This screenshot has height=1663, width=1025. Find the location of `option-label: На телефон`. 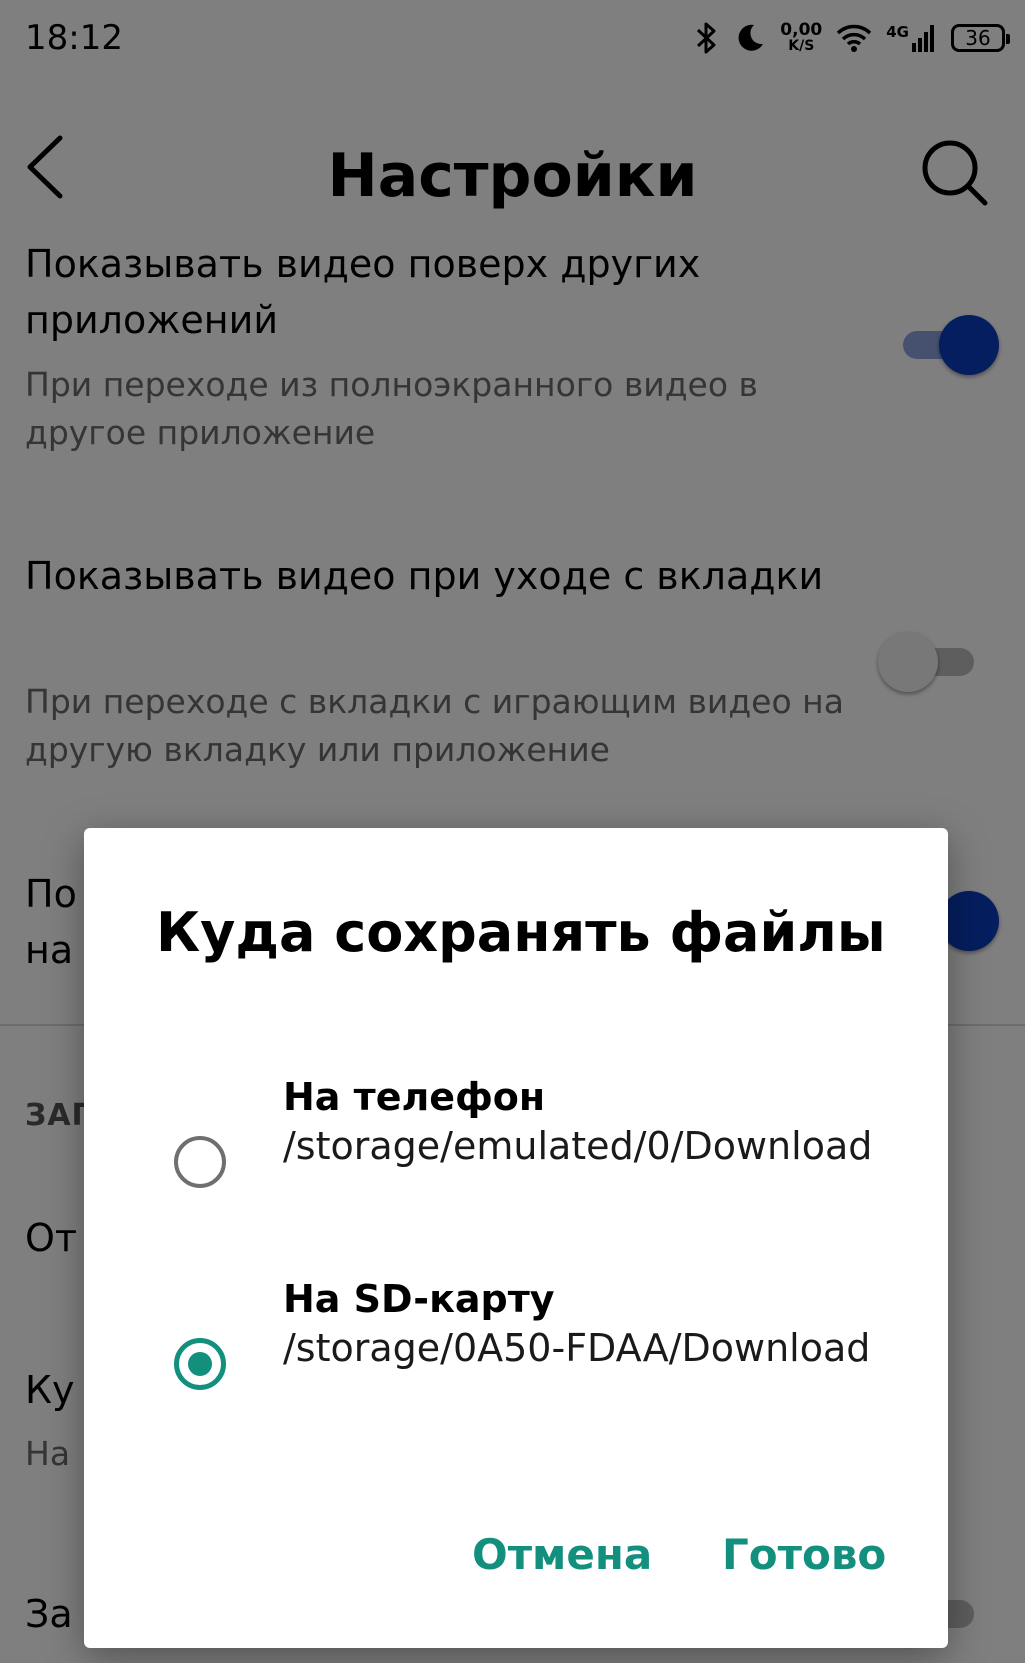

option-label: На телефон is located at coordinates (414, 1097).